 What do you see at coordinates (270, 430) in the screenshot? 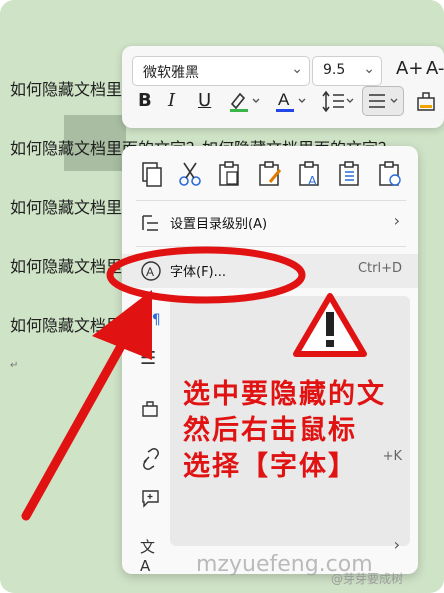
I see `annotation-text: 然后右击鼠标` at bounding box center [270, 430].